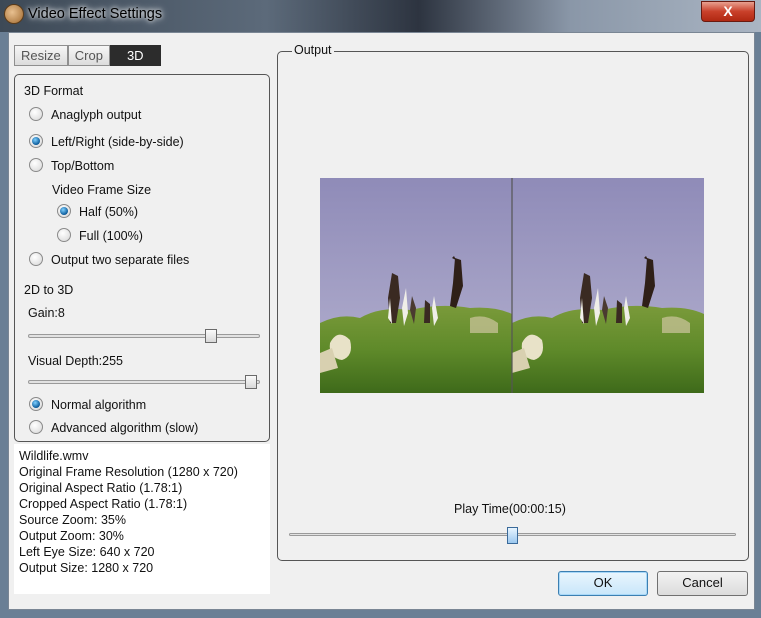 This screenshot has height=618, width=761. I want to click on close-button: X, so click(728, 11).